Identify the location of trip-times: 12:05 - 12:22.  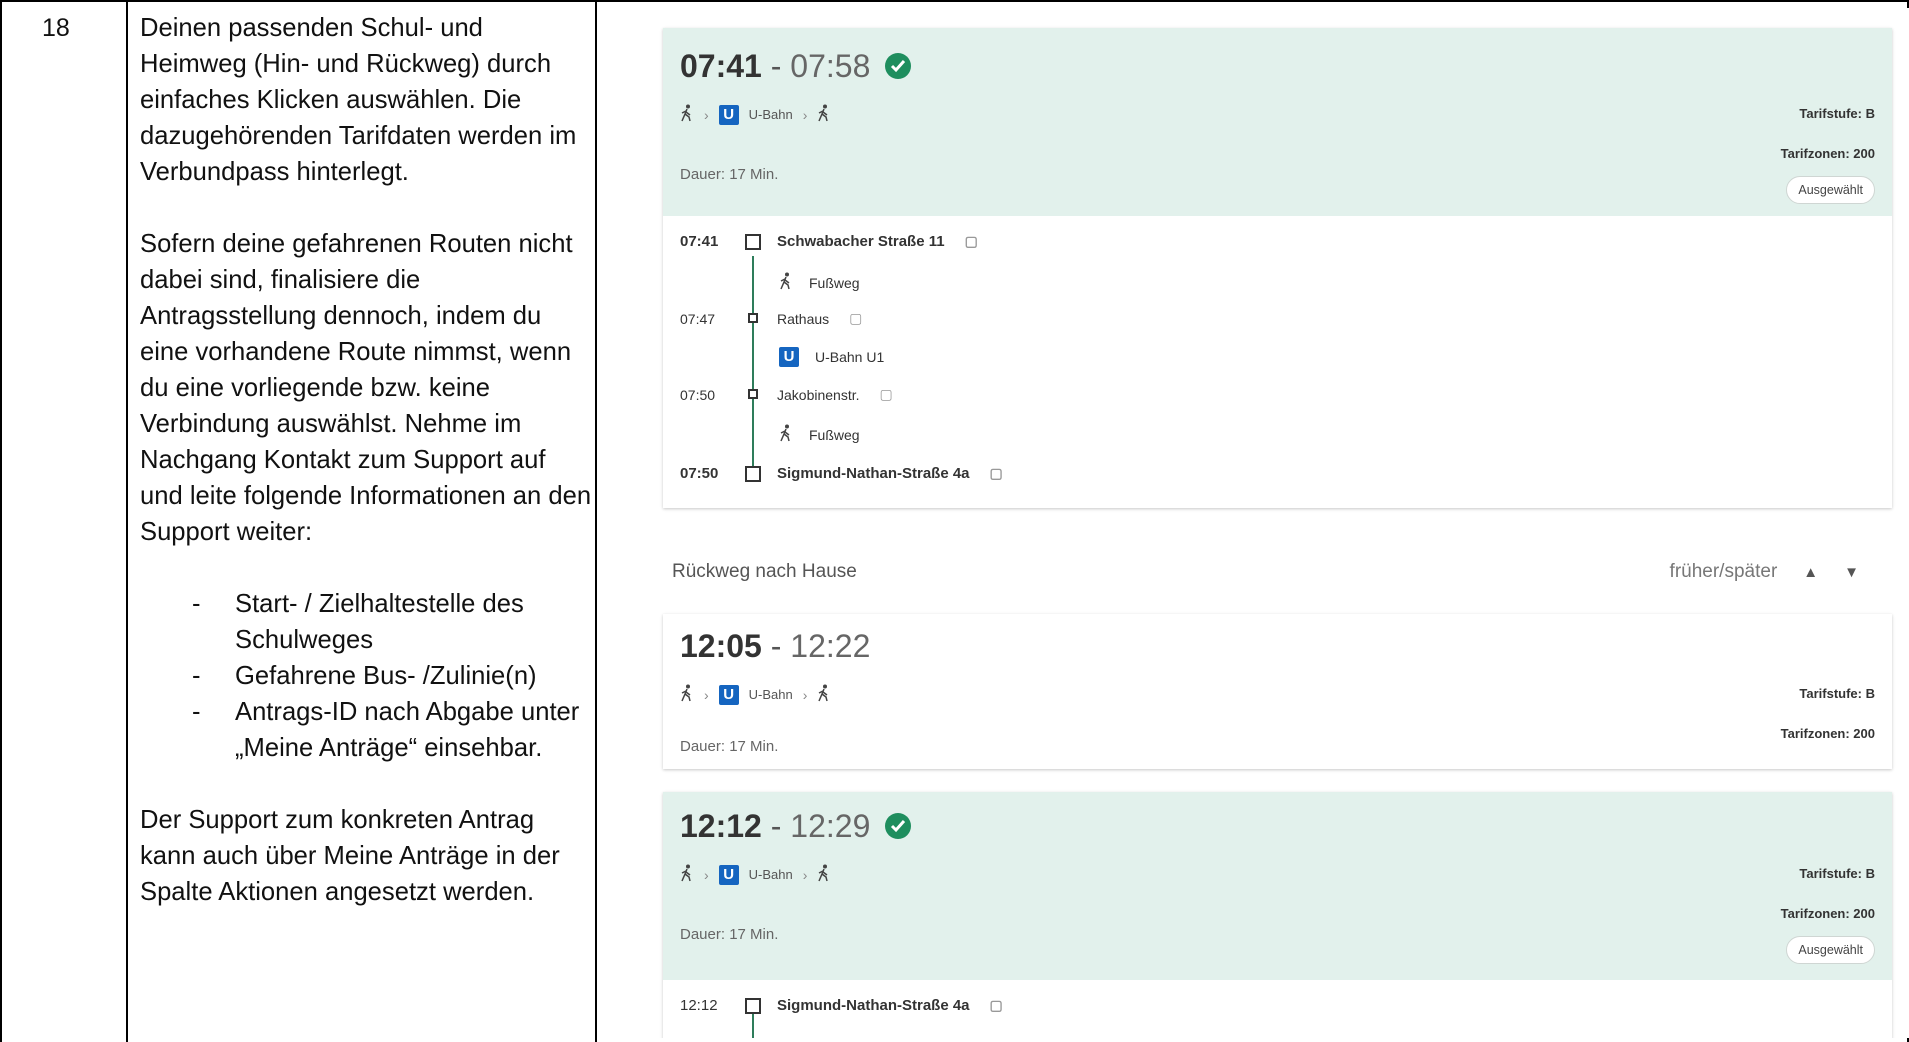
(775, 646).